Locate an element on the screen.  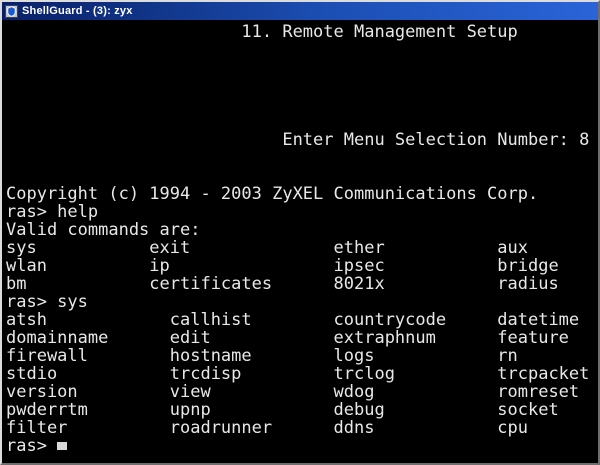
terminal-line: Valid commands are: is located at coordinates (103, 230).